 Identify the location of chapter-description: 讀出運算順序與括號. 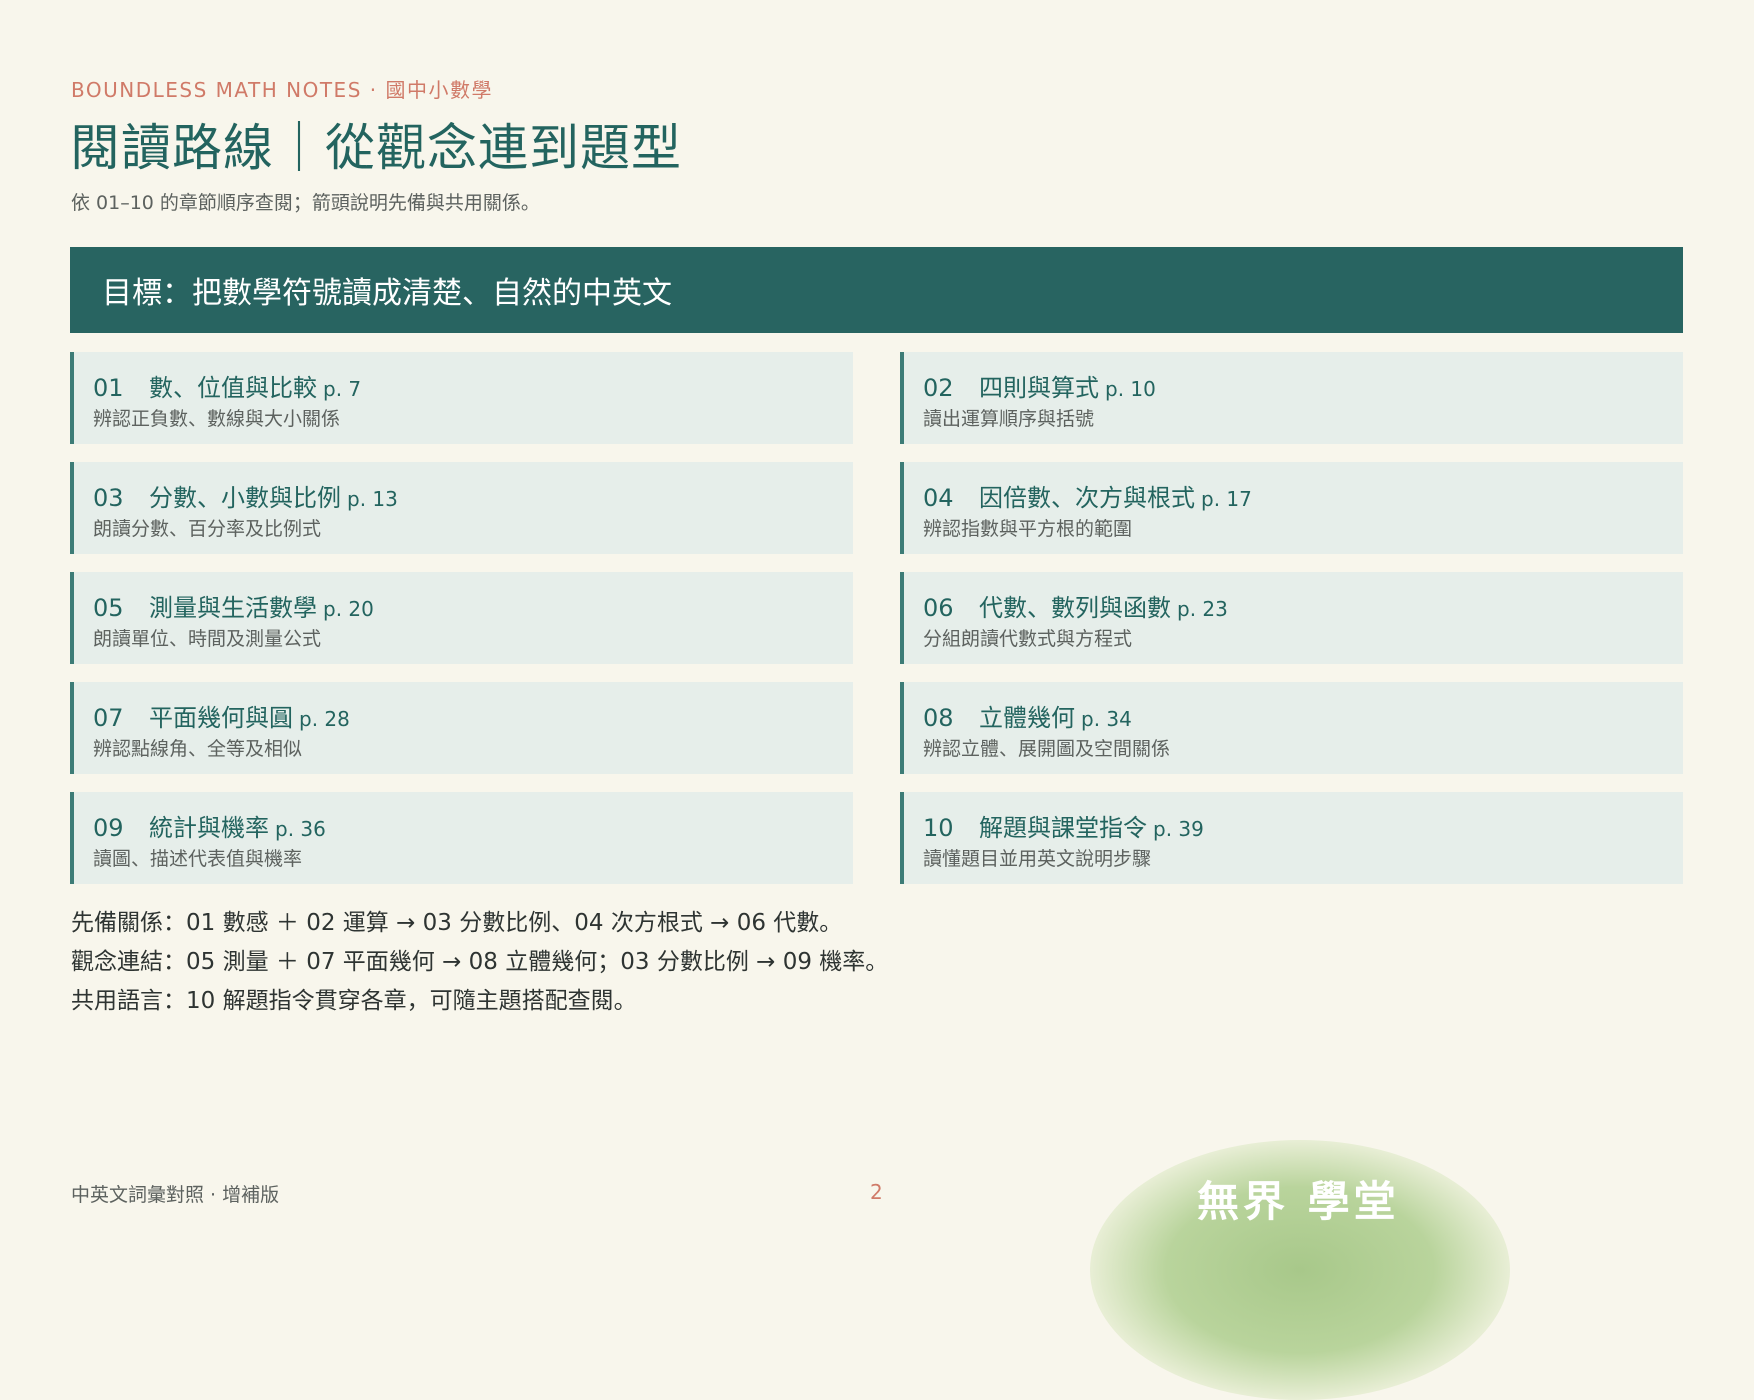
(1009, 419).